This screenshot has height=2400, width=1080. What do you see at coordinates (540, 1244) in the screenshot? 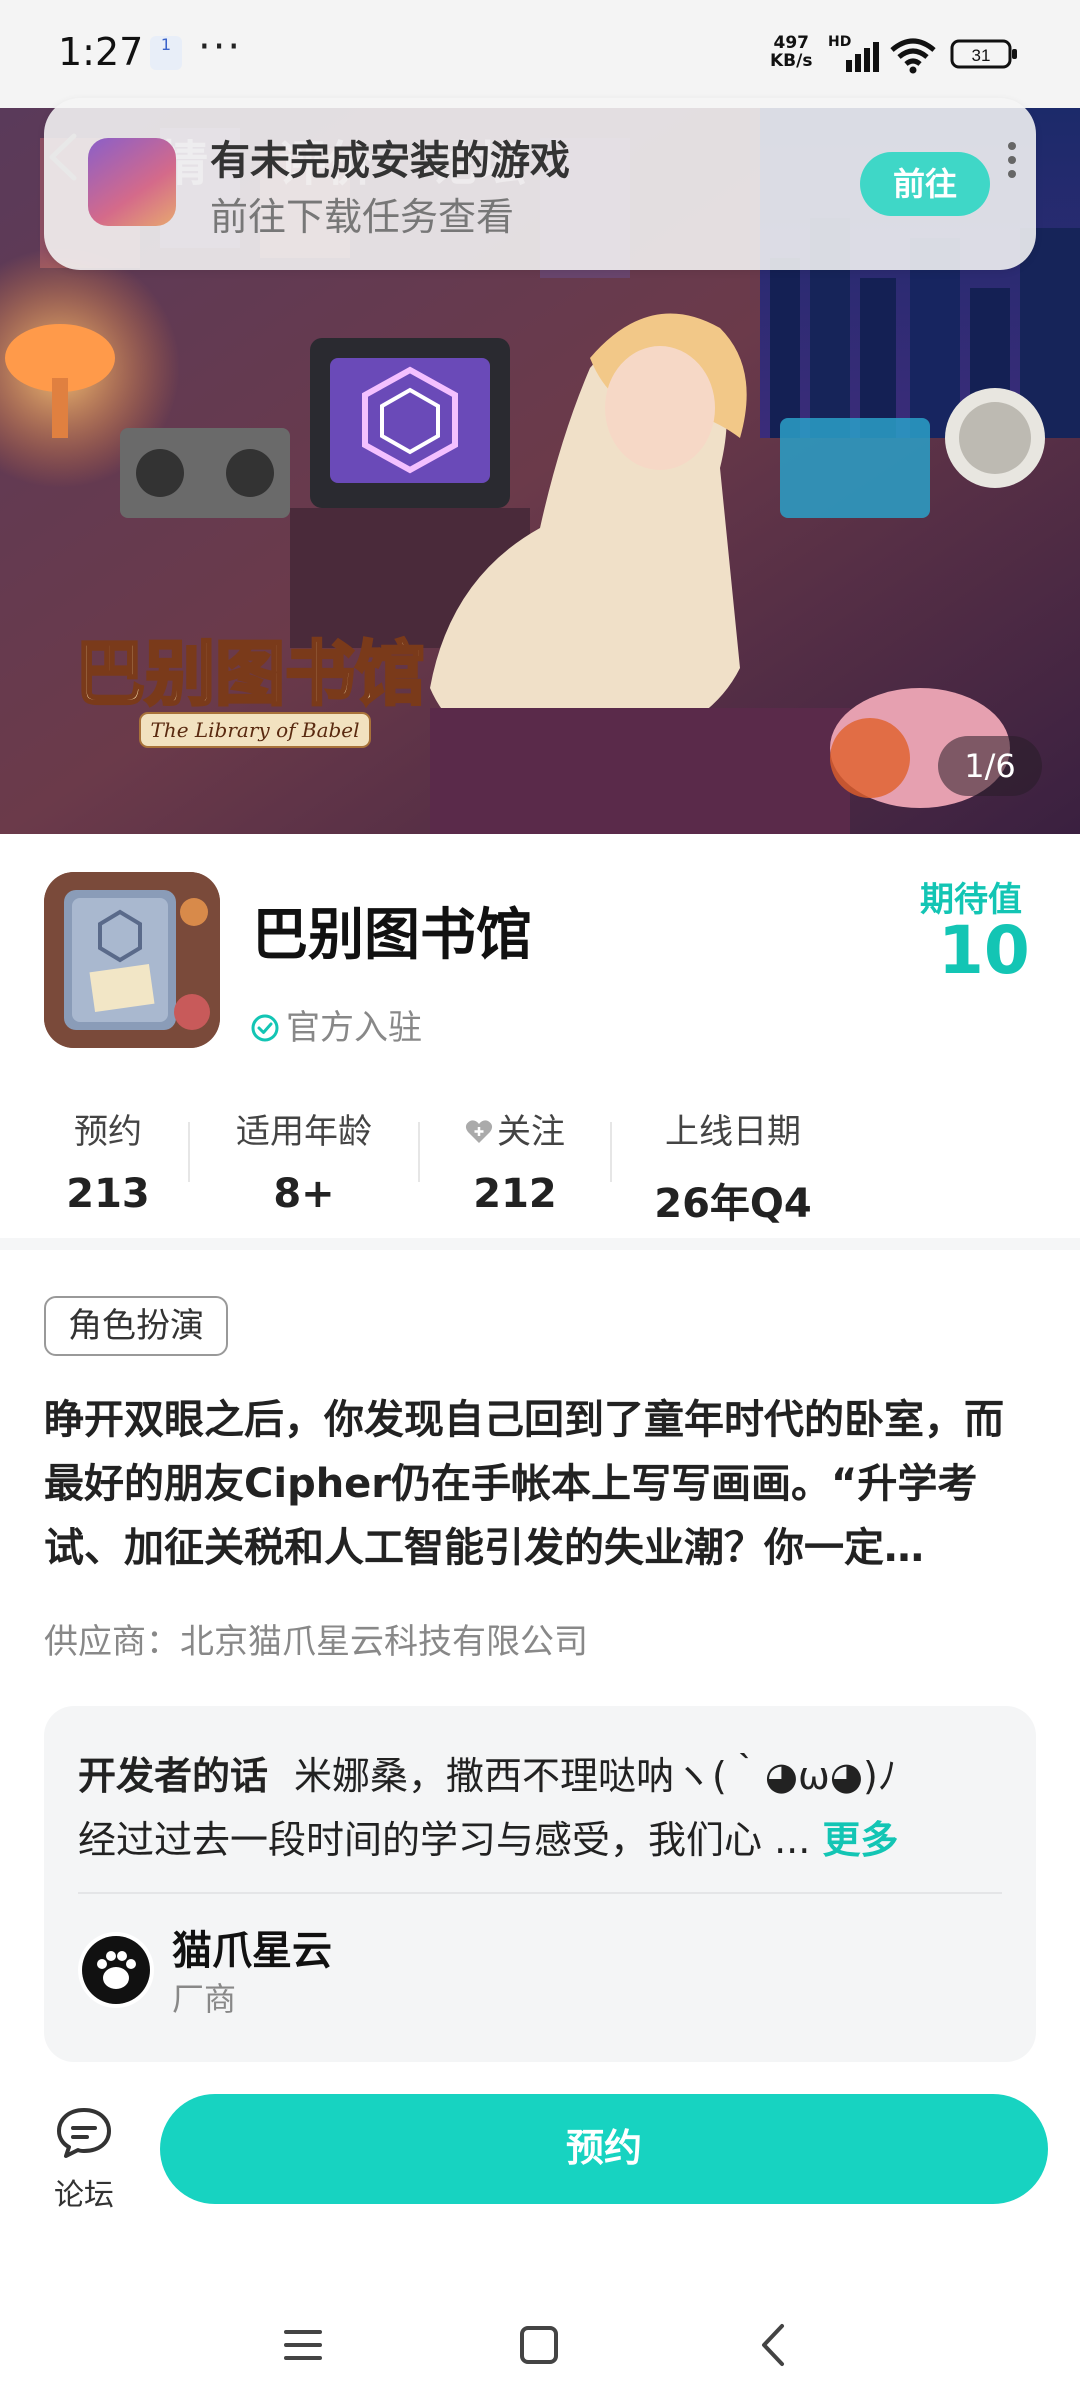
I see `section-divider` at bounding box center [540, 1244].